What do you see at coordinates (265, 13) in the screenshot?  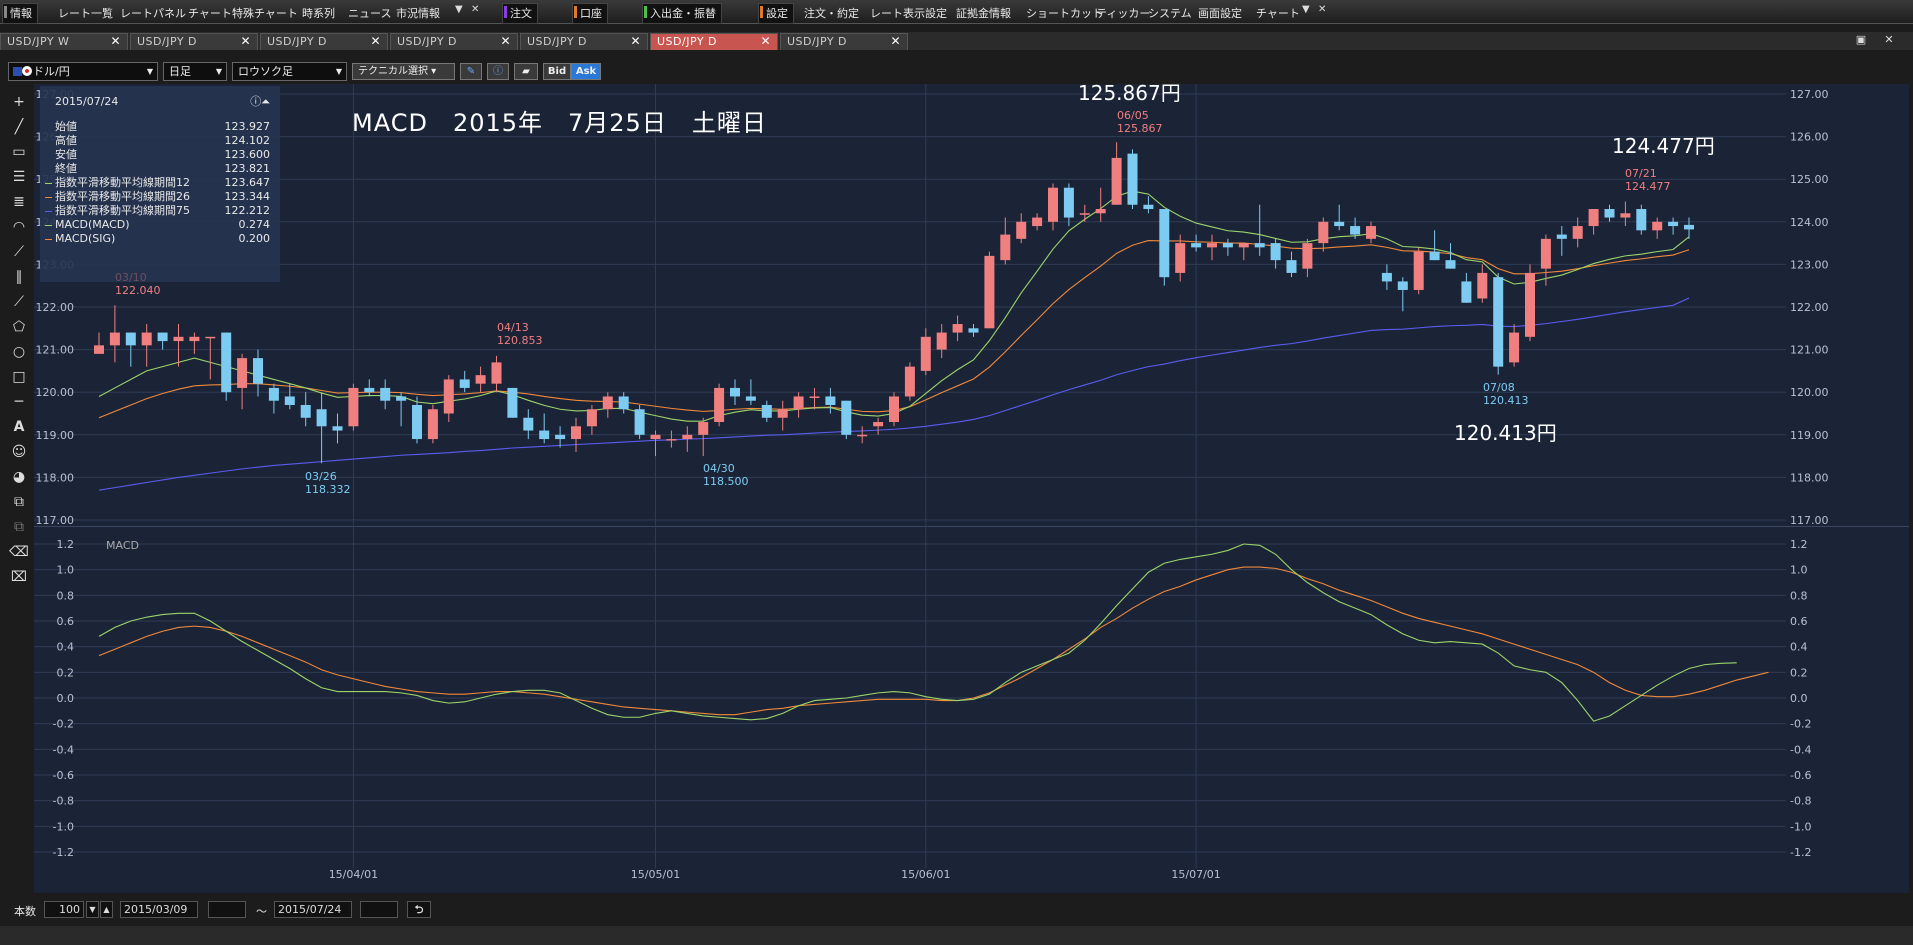 I see `menu-special-chart: 特殊チャート` at bounding box center [265, 13].